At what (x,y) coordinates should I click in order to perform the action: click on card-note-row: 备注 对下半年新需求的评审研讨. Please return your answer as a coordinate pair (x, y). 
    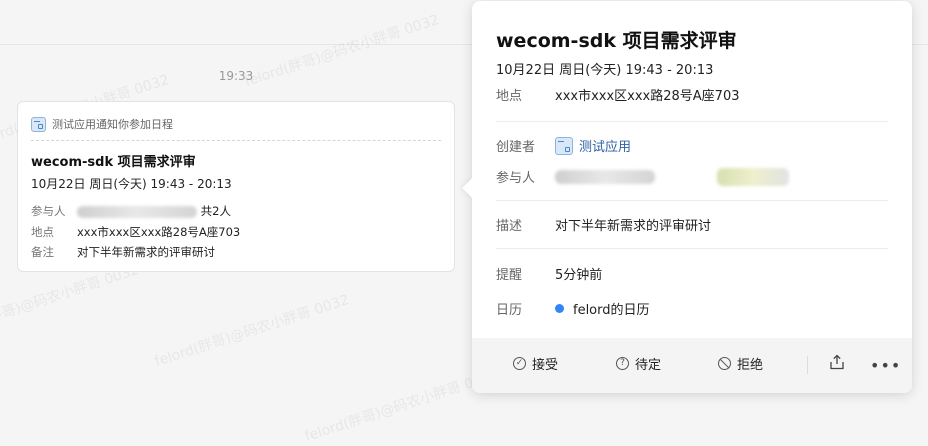
    Looking at the image, I should click on (123, 252).